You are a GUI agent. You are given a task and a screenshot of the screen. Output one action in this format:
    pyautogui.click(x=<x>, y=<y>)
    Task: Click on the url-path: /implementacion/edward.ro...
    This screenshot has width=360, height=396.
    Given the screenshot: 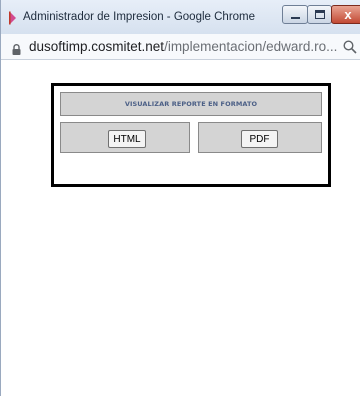 What is the action you would take?
    pyautogui.click(x=251, y=46)
    